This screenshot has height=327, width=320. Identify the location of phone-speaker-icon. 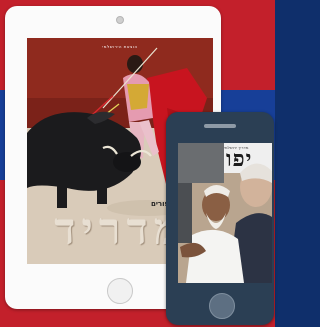
(220, 126).